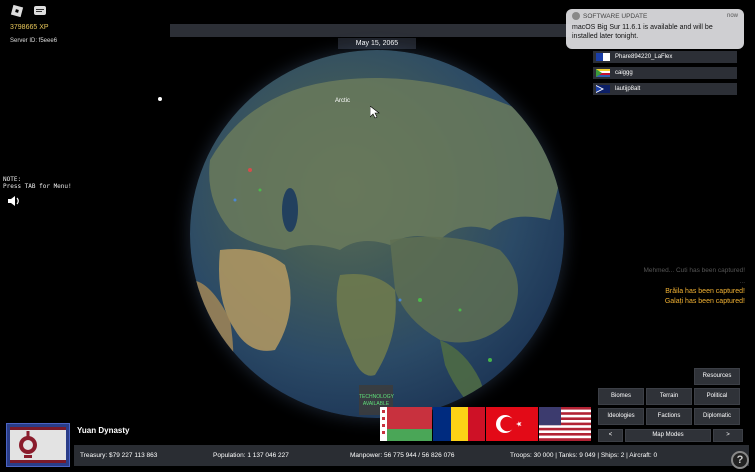 The height and width of the screenshot is (472, 755). Describe the element at coordinates (740, 460) in the screenshot. I see `help-button: ?` at that location.